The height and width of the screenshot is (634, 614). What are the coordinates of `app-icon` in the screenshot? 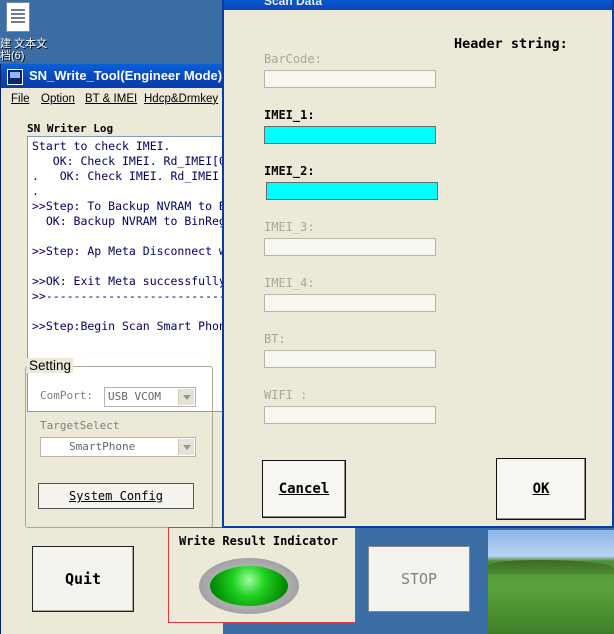 It's located at (15, 77).